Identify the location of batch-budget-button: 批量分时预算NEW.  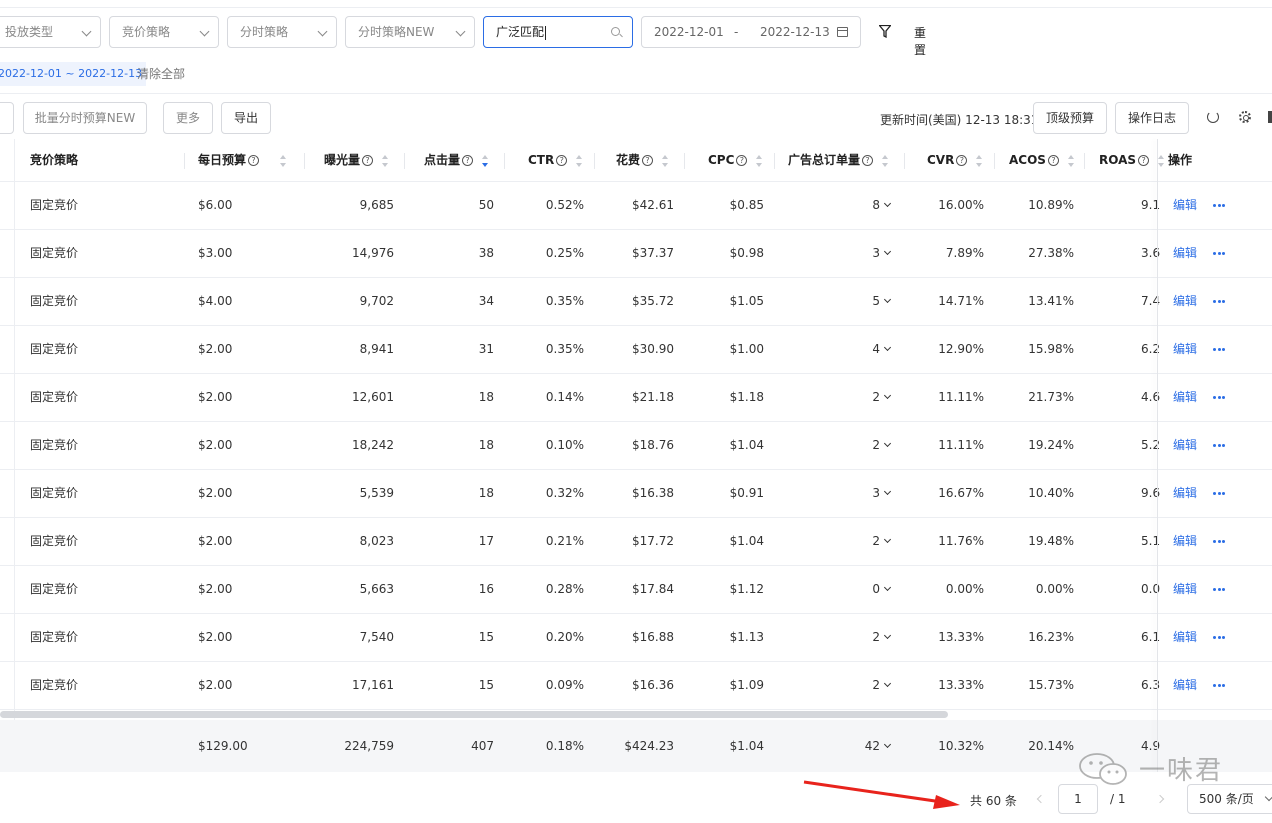
(85, 118).